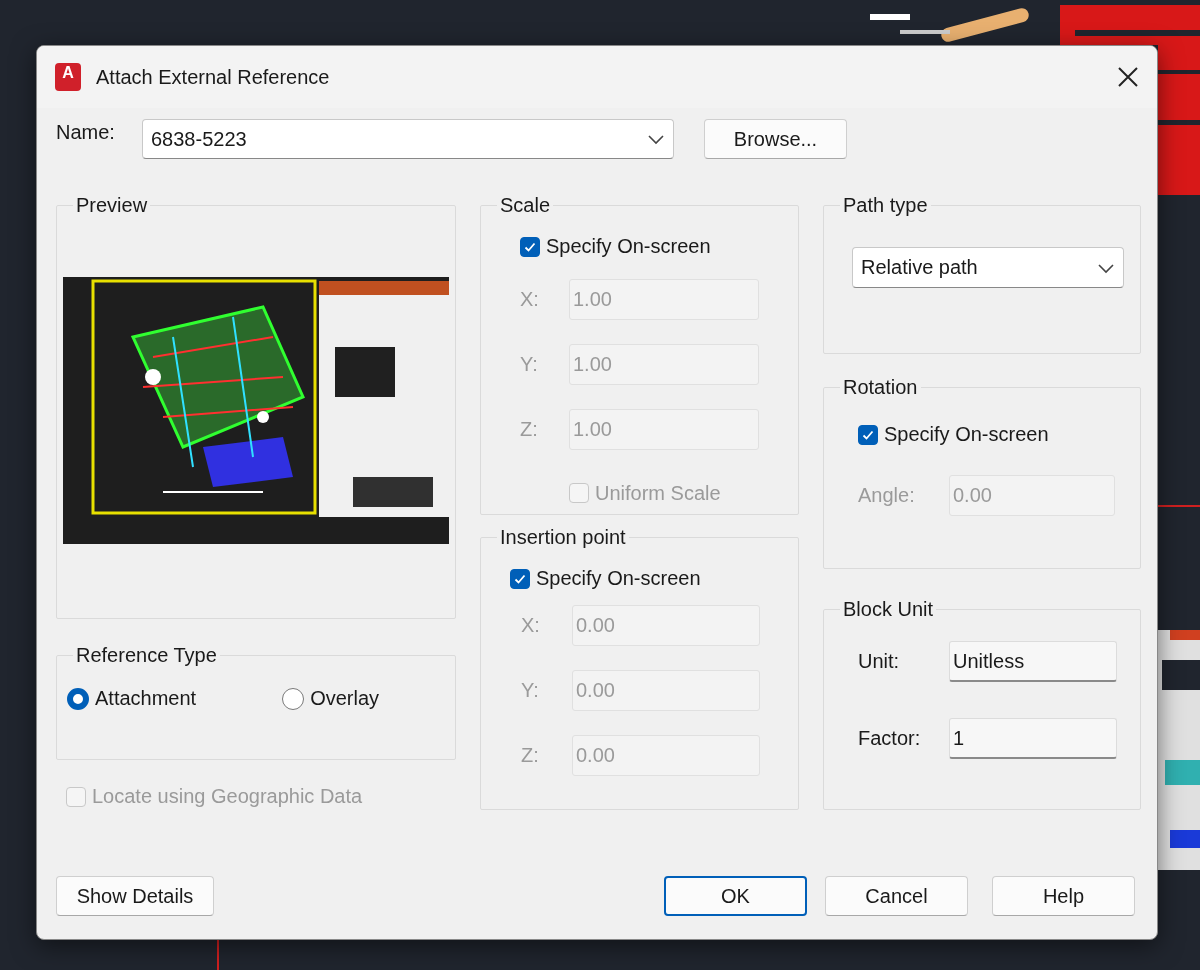 The height and width of the screenshot is (970, 1200). What do you see at coordinates (890, 738) in the screenshot?
I see `field-label: Factor:` at bounding box center [890, 738].